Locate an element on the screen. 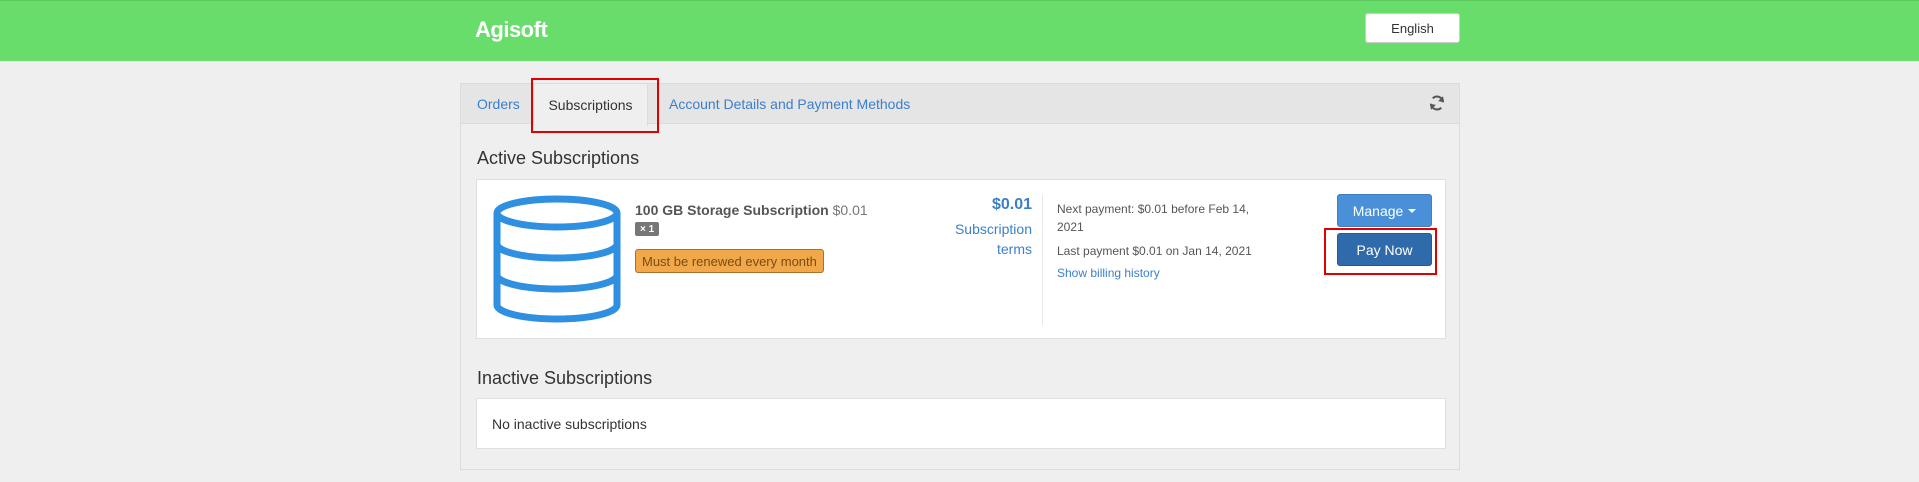  card-divider is located at coordinates (1042, 260).